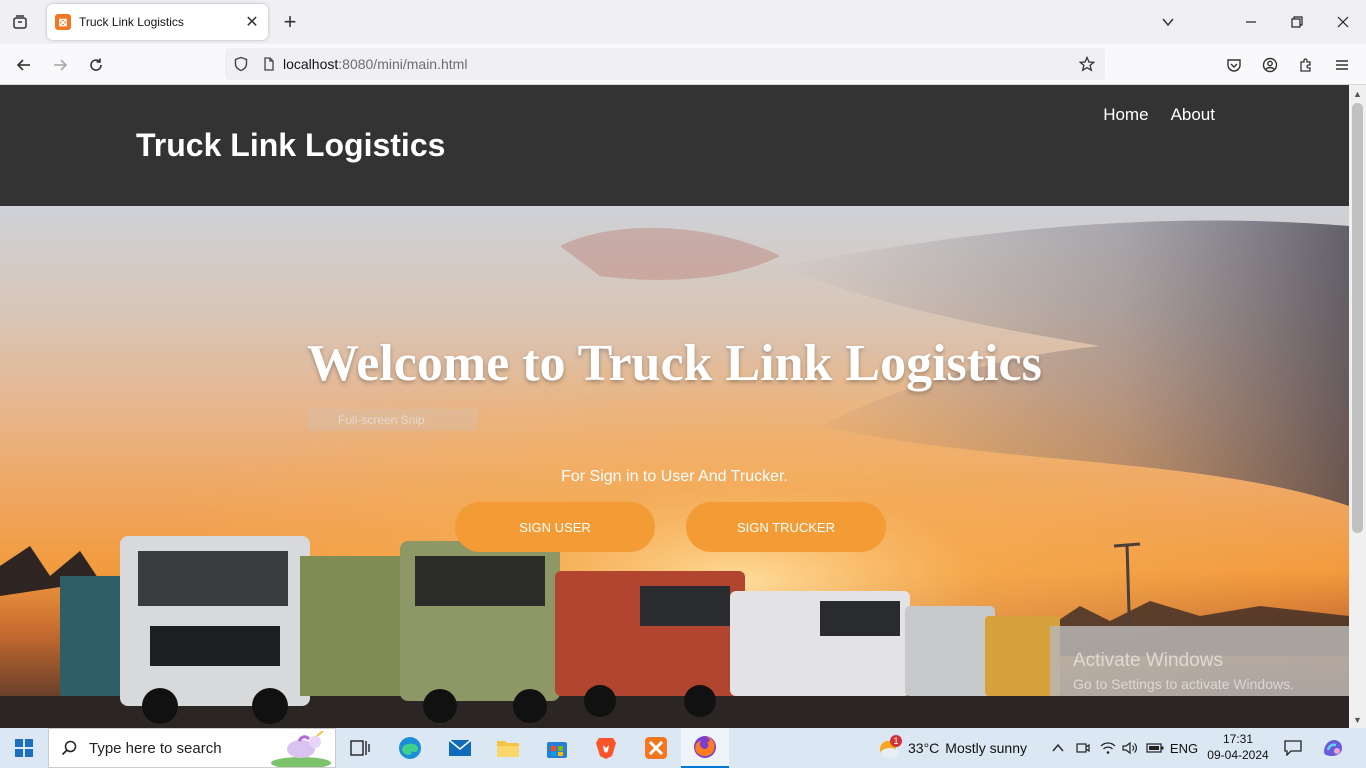 This screenshot has height=768, width=1366. Describe the element at coordinates (63, 22) in the screenshot. I see `xampp-favicon-icon: ⊠` at that location.